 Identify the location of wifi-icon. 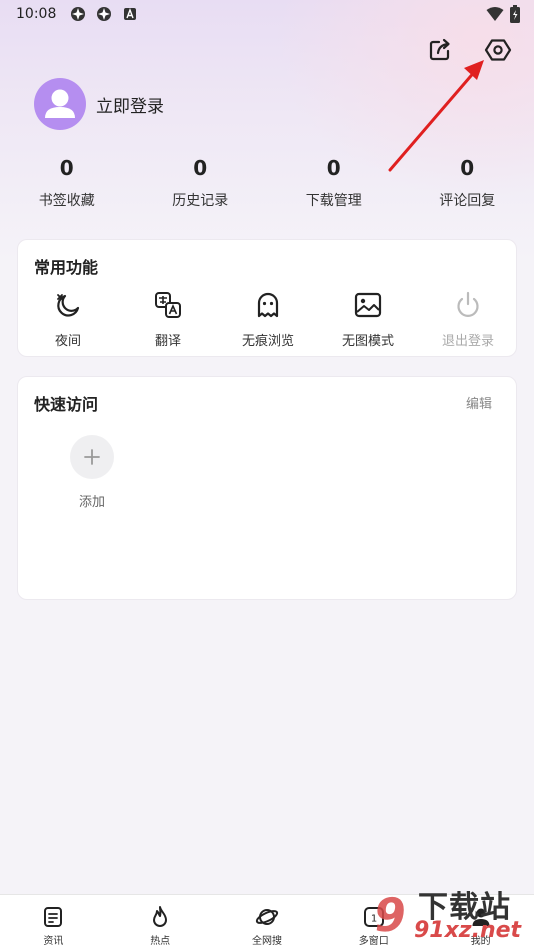
(495, 14).